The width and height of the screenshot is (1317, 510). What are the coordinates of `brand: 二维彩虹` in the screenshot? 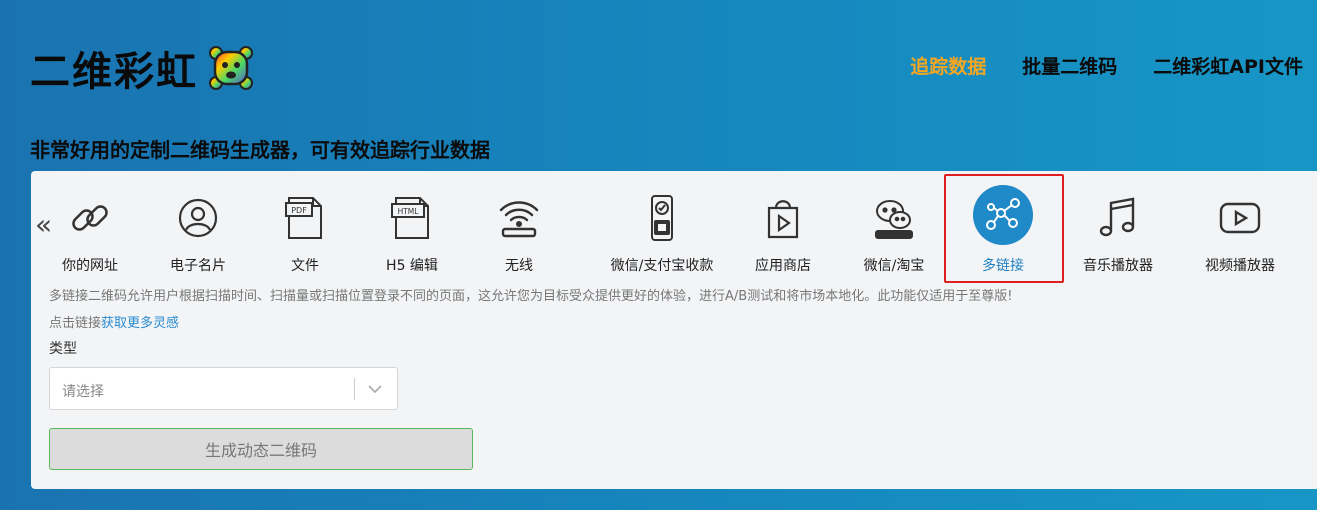 It's located at (142, 68).